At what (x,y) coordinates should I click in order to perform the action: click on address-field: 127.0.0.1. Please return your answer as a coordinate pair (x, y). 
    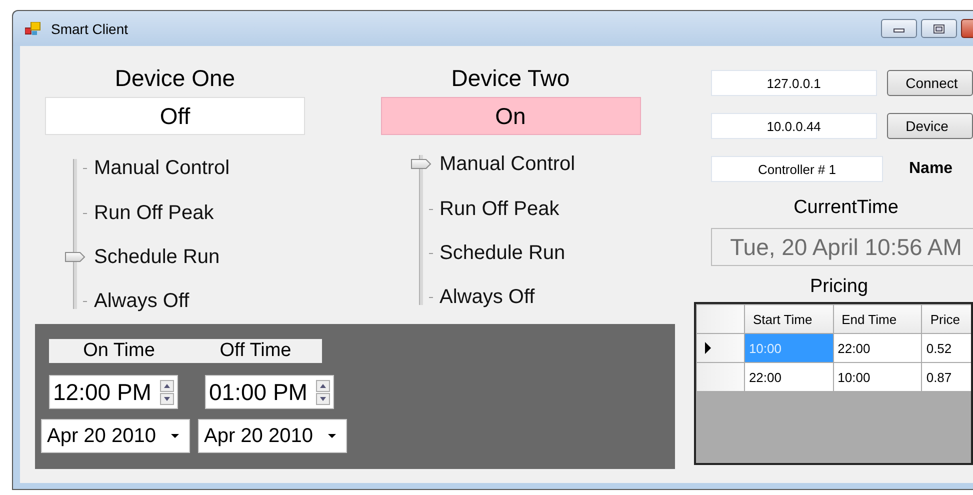
    Looking at the image, I should click on (794, 83).